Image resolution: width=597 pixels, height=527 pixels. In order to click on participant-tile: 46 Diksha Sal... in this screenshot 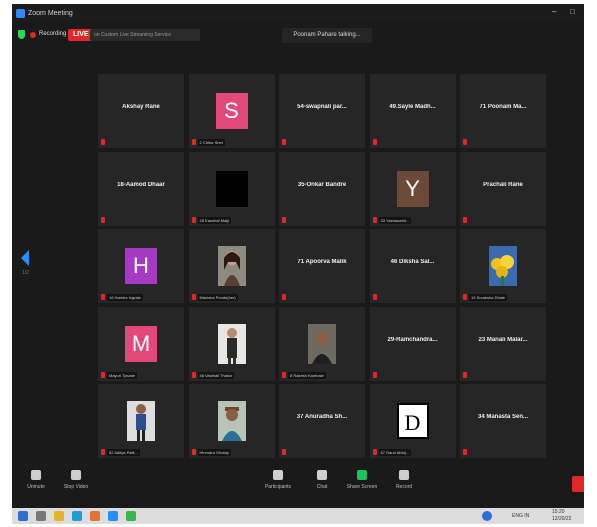, I will do `click(412, 266)`.